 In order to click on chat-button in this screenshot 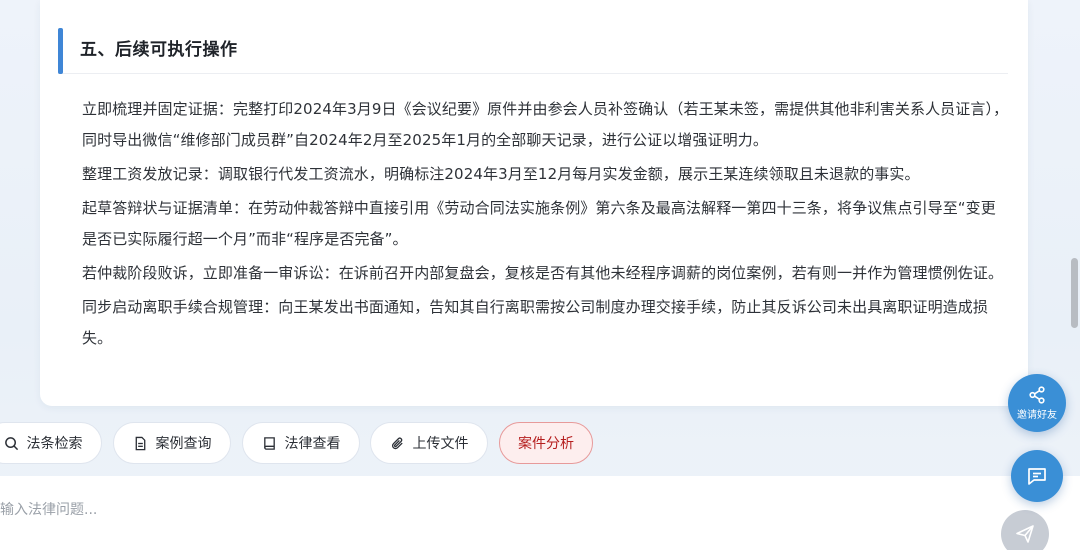, I will do `click(1037, 476)`.